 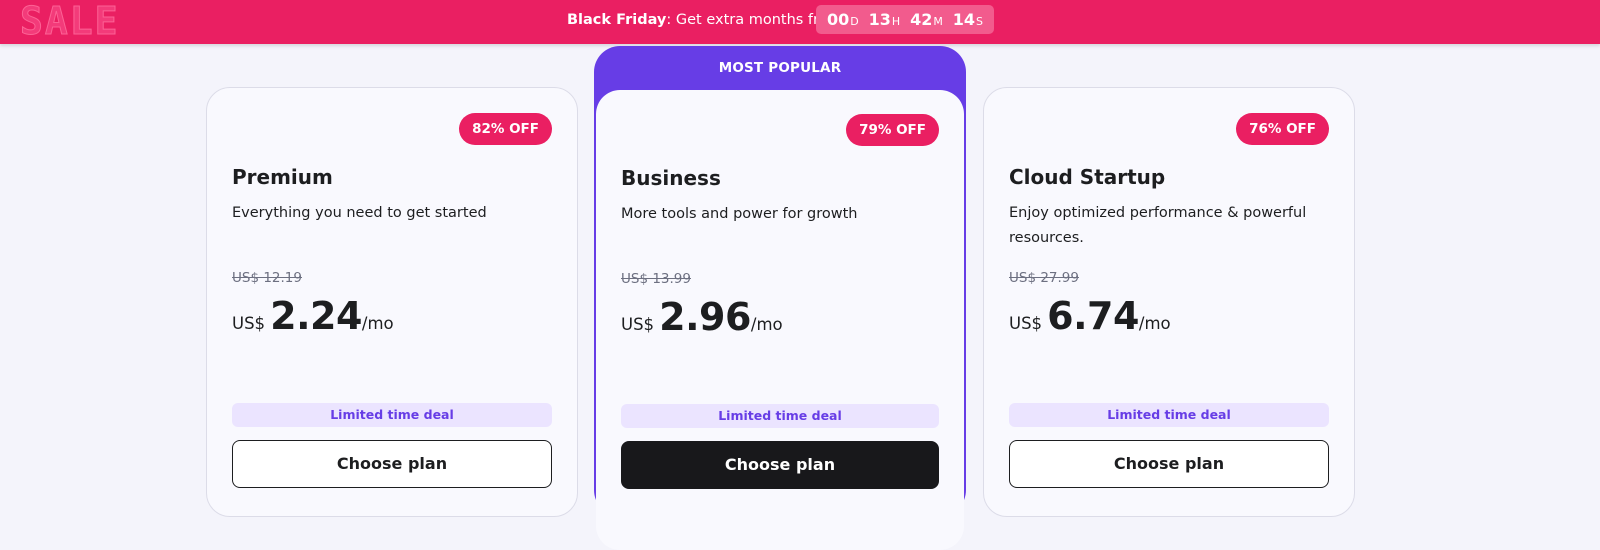 What do you see at coordinates (926, 19) in the screenshot?
I see `countdown-minutes: 42M` at bounding box center [926, 19].